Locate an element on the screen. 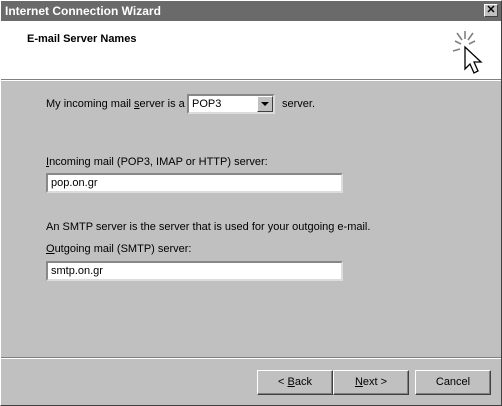 This screenshot has height=406, width=502. page-title: E-mail Server Names is located at coordinates (82, 39).